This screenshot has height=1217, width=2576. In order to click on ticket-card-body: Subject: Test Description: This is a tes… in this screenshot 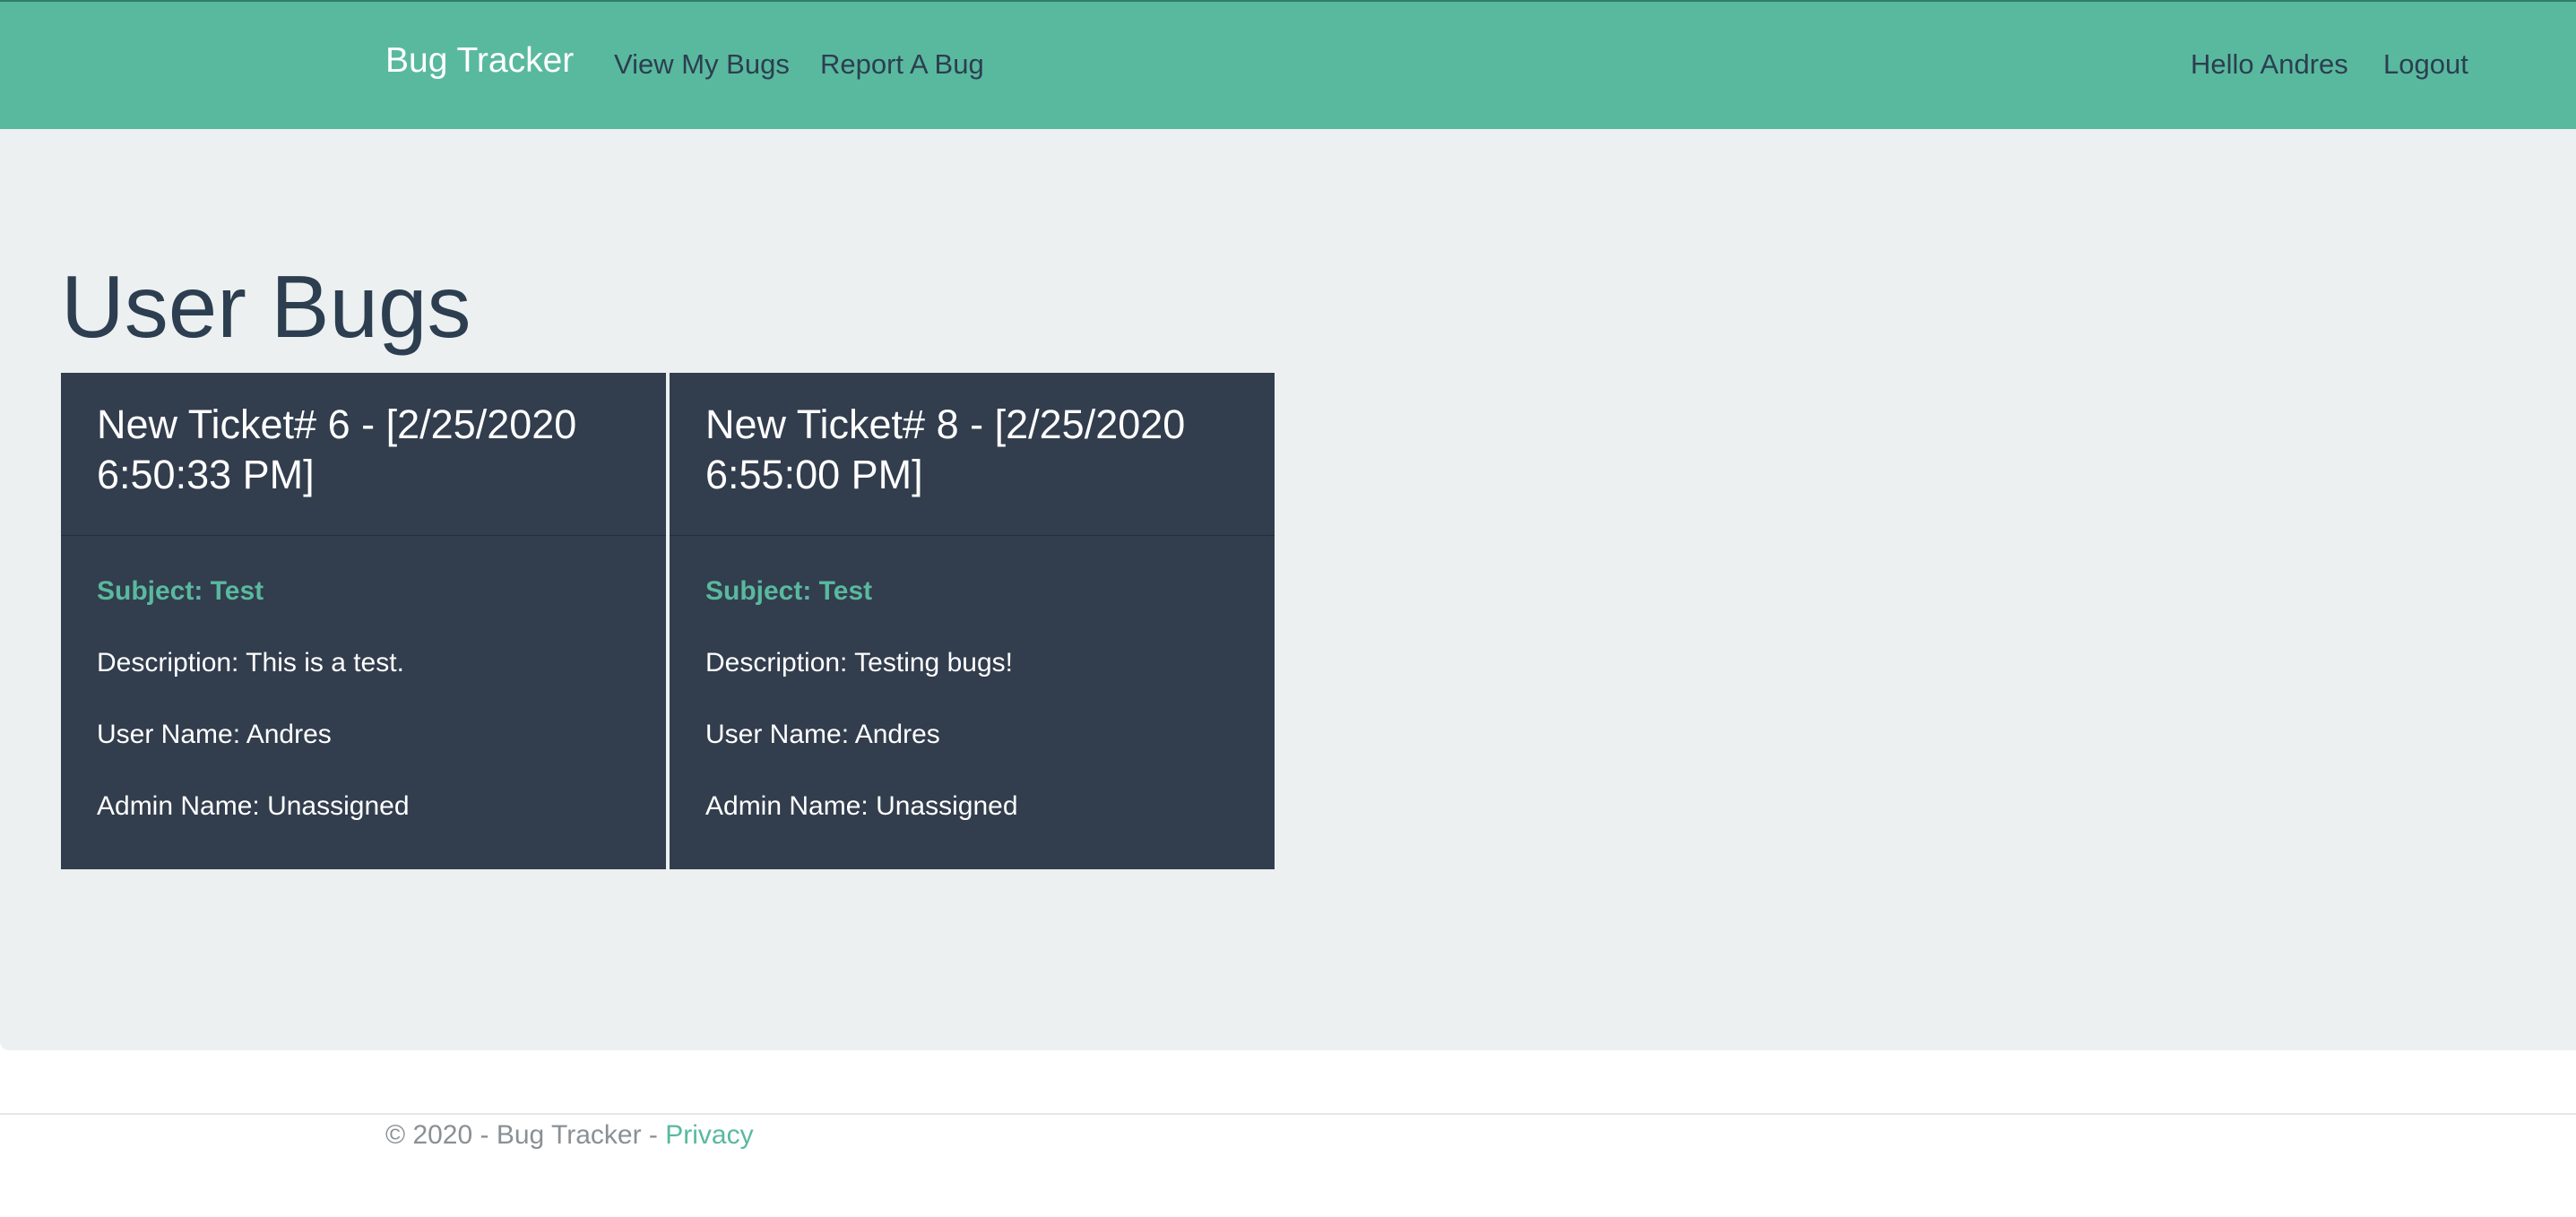, I will do `click(363, 680)`.